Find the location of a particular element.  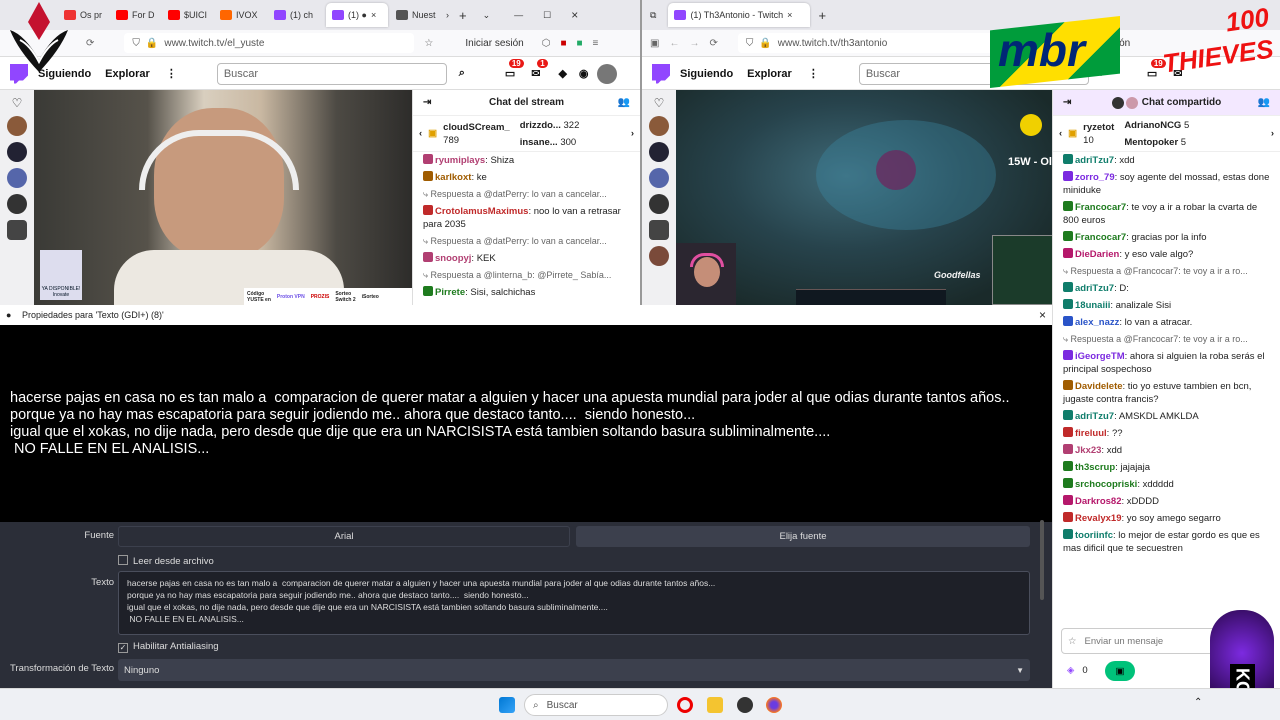

obs-icon is located at coordinates (745, 705).